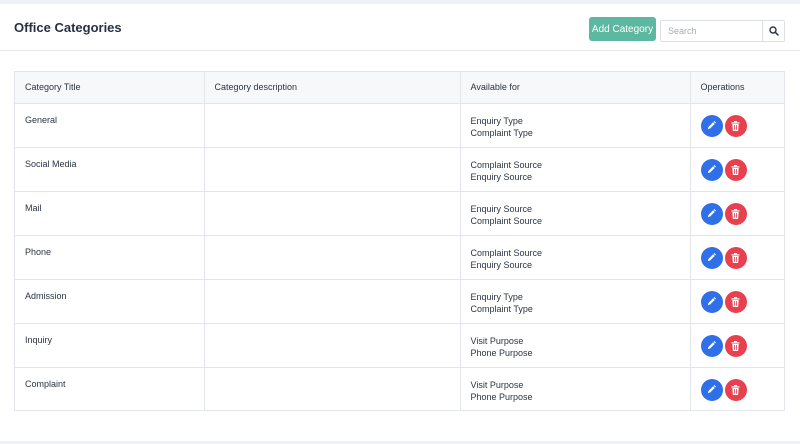  I want to click on page-title: Office Categories, so click(68, 27).